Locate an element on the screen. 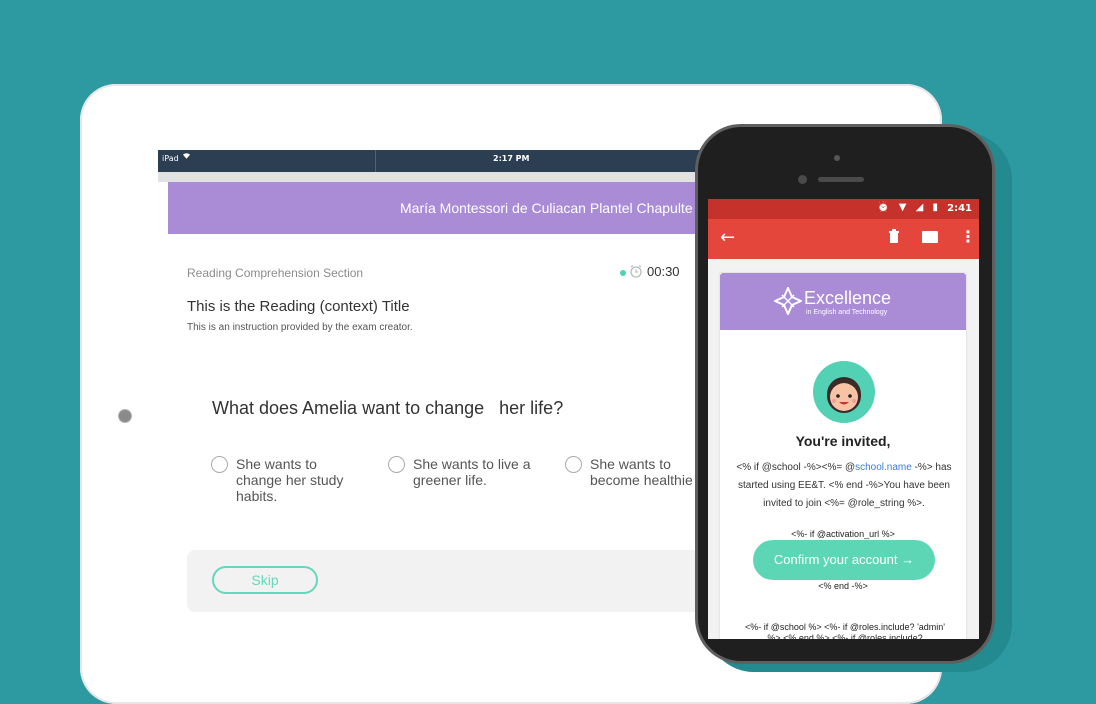 Image resolution: width=1096 pixels, height=704 pixels. timer-value: 00:30 is located at coordinates (663, 271).